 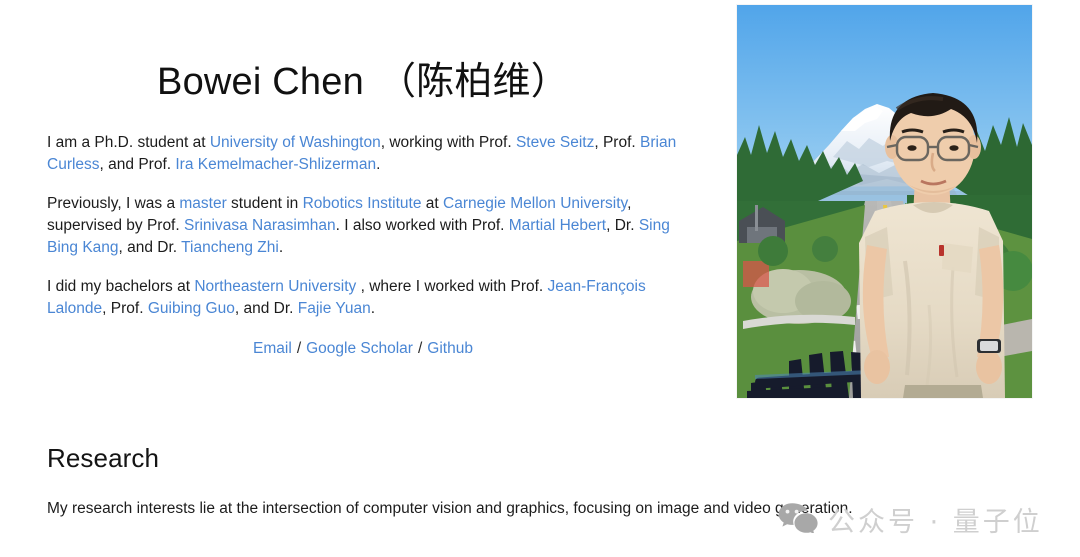 What do you see at coordinates (432, 203) in the screenshot?
I see `bio-text: at` at bounding box center [432, 203].